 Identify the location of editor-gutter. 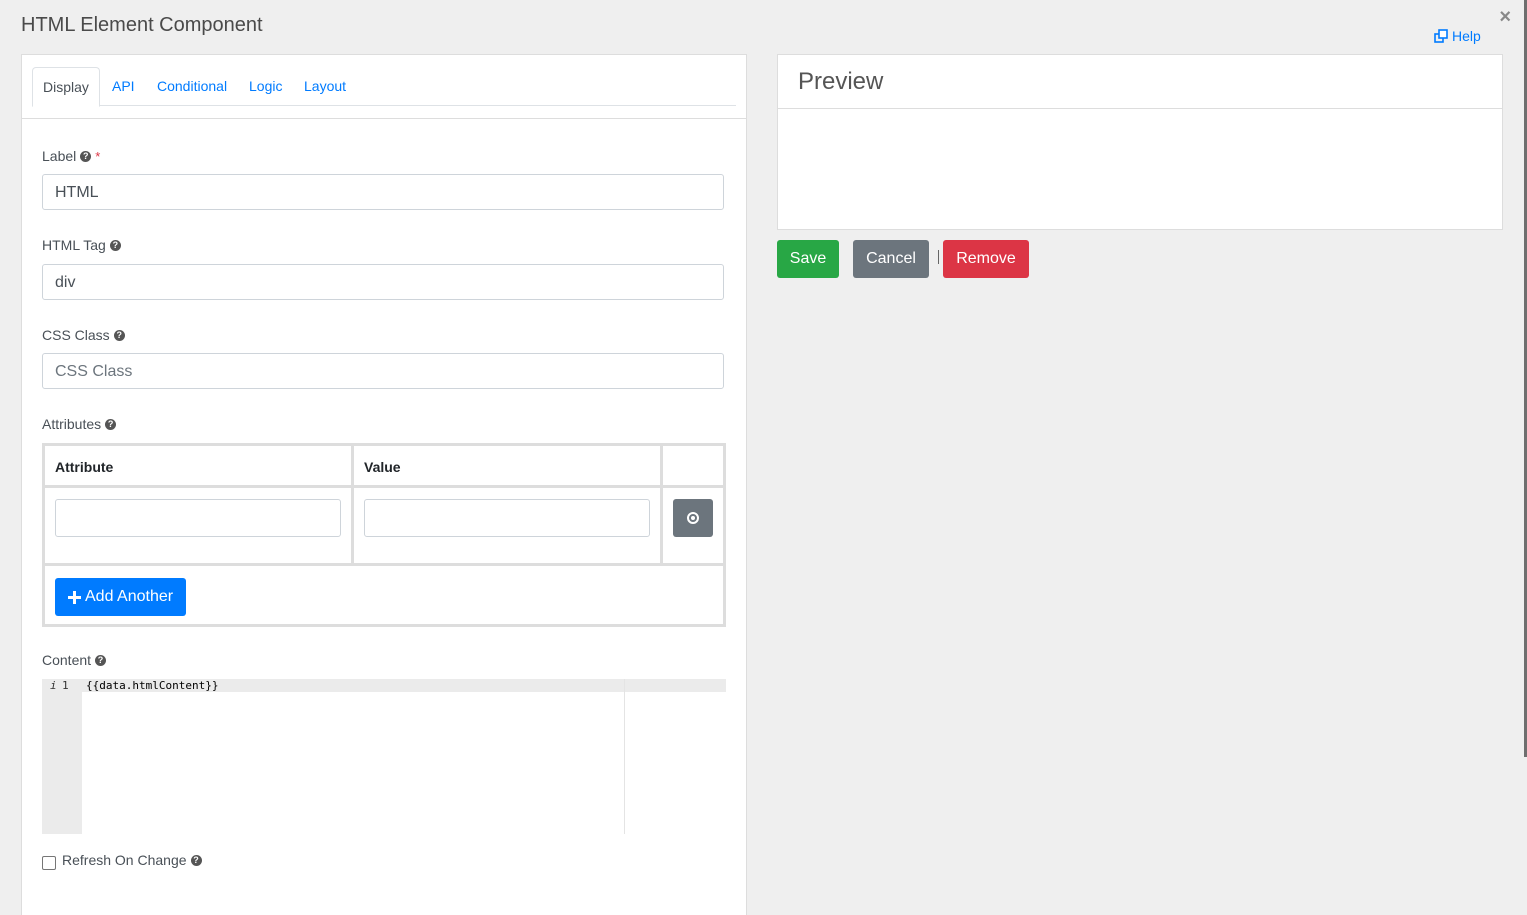
(62, 756).